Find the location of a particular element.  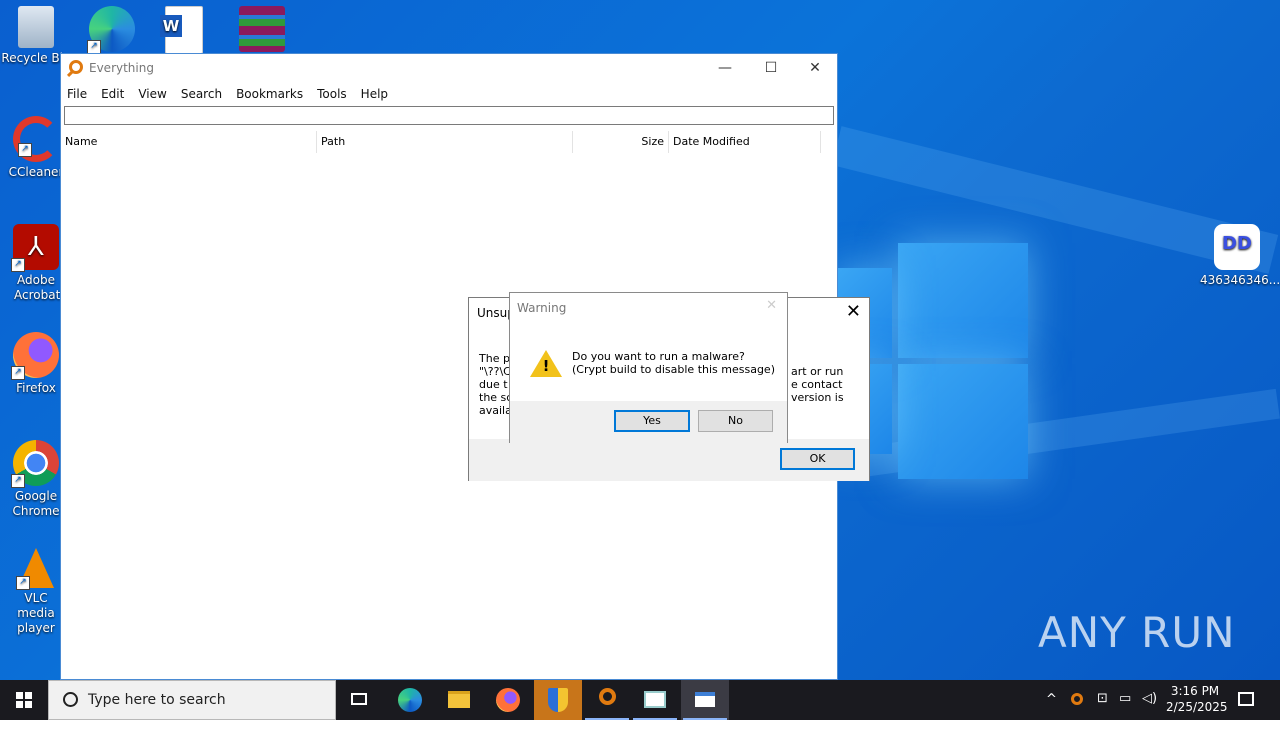

column-name: Name is located at coordinates (189, 142).